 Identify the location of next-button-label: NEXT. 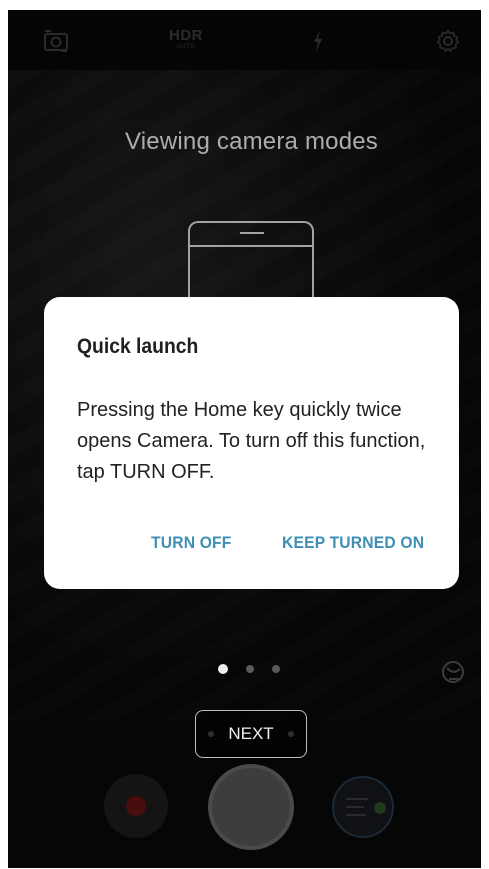
(251, 733).